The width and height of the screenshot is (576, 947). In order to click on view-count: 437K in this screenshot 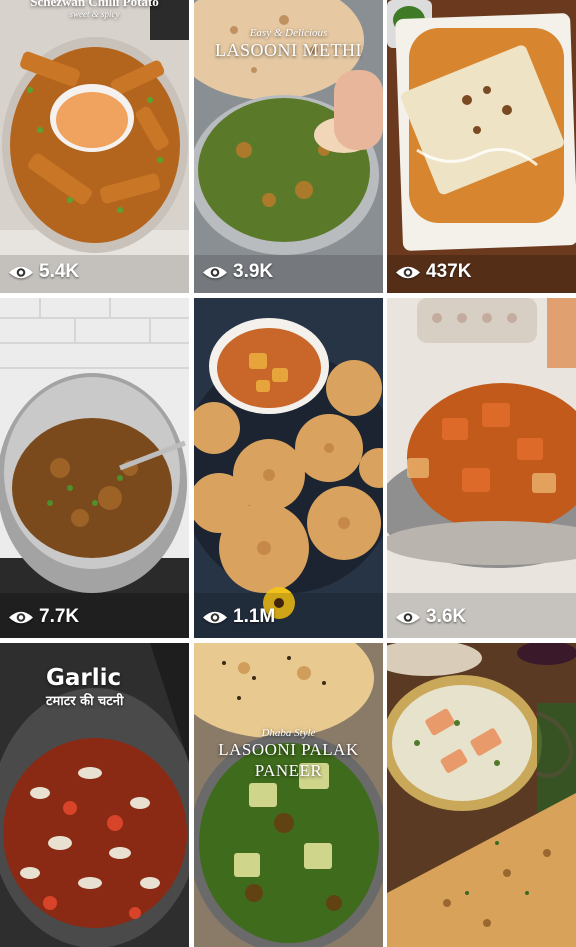, I will do `click(433, 272)`.